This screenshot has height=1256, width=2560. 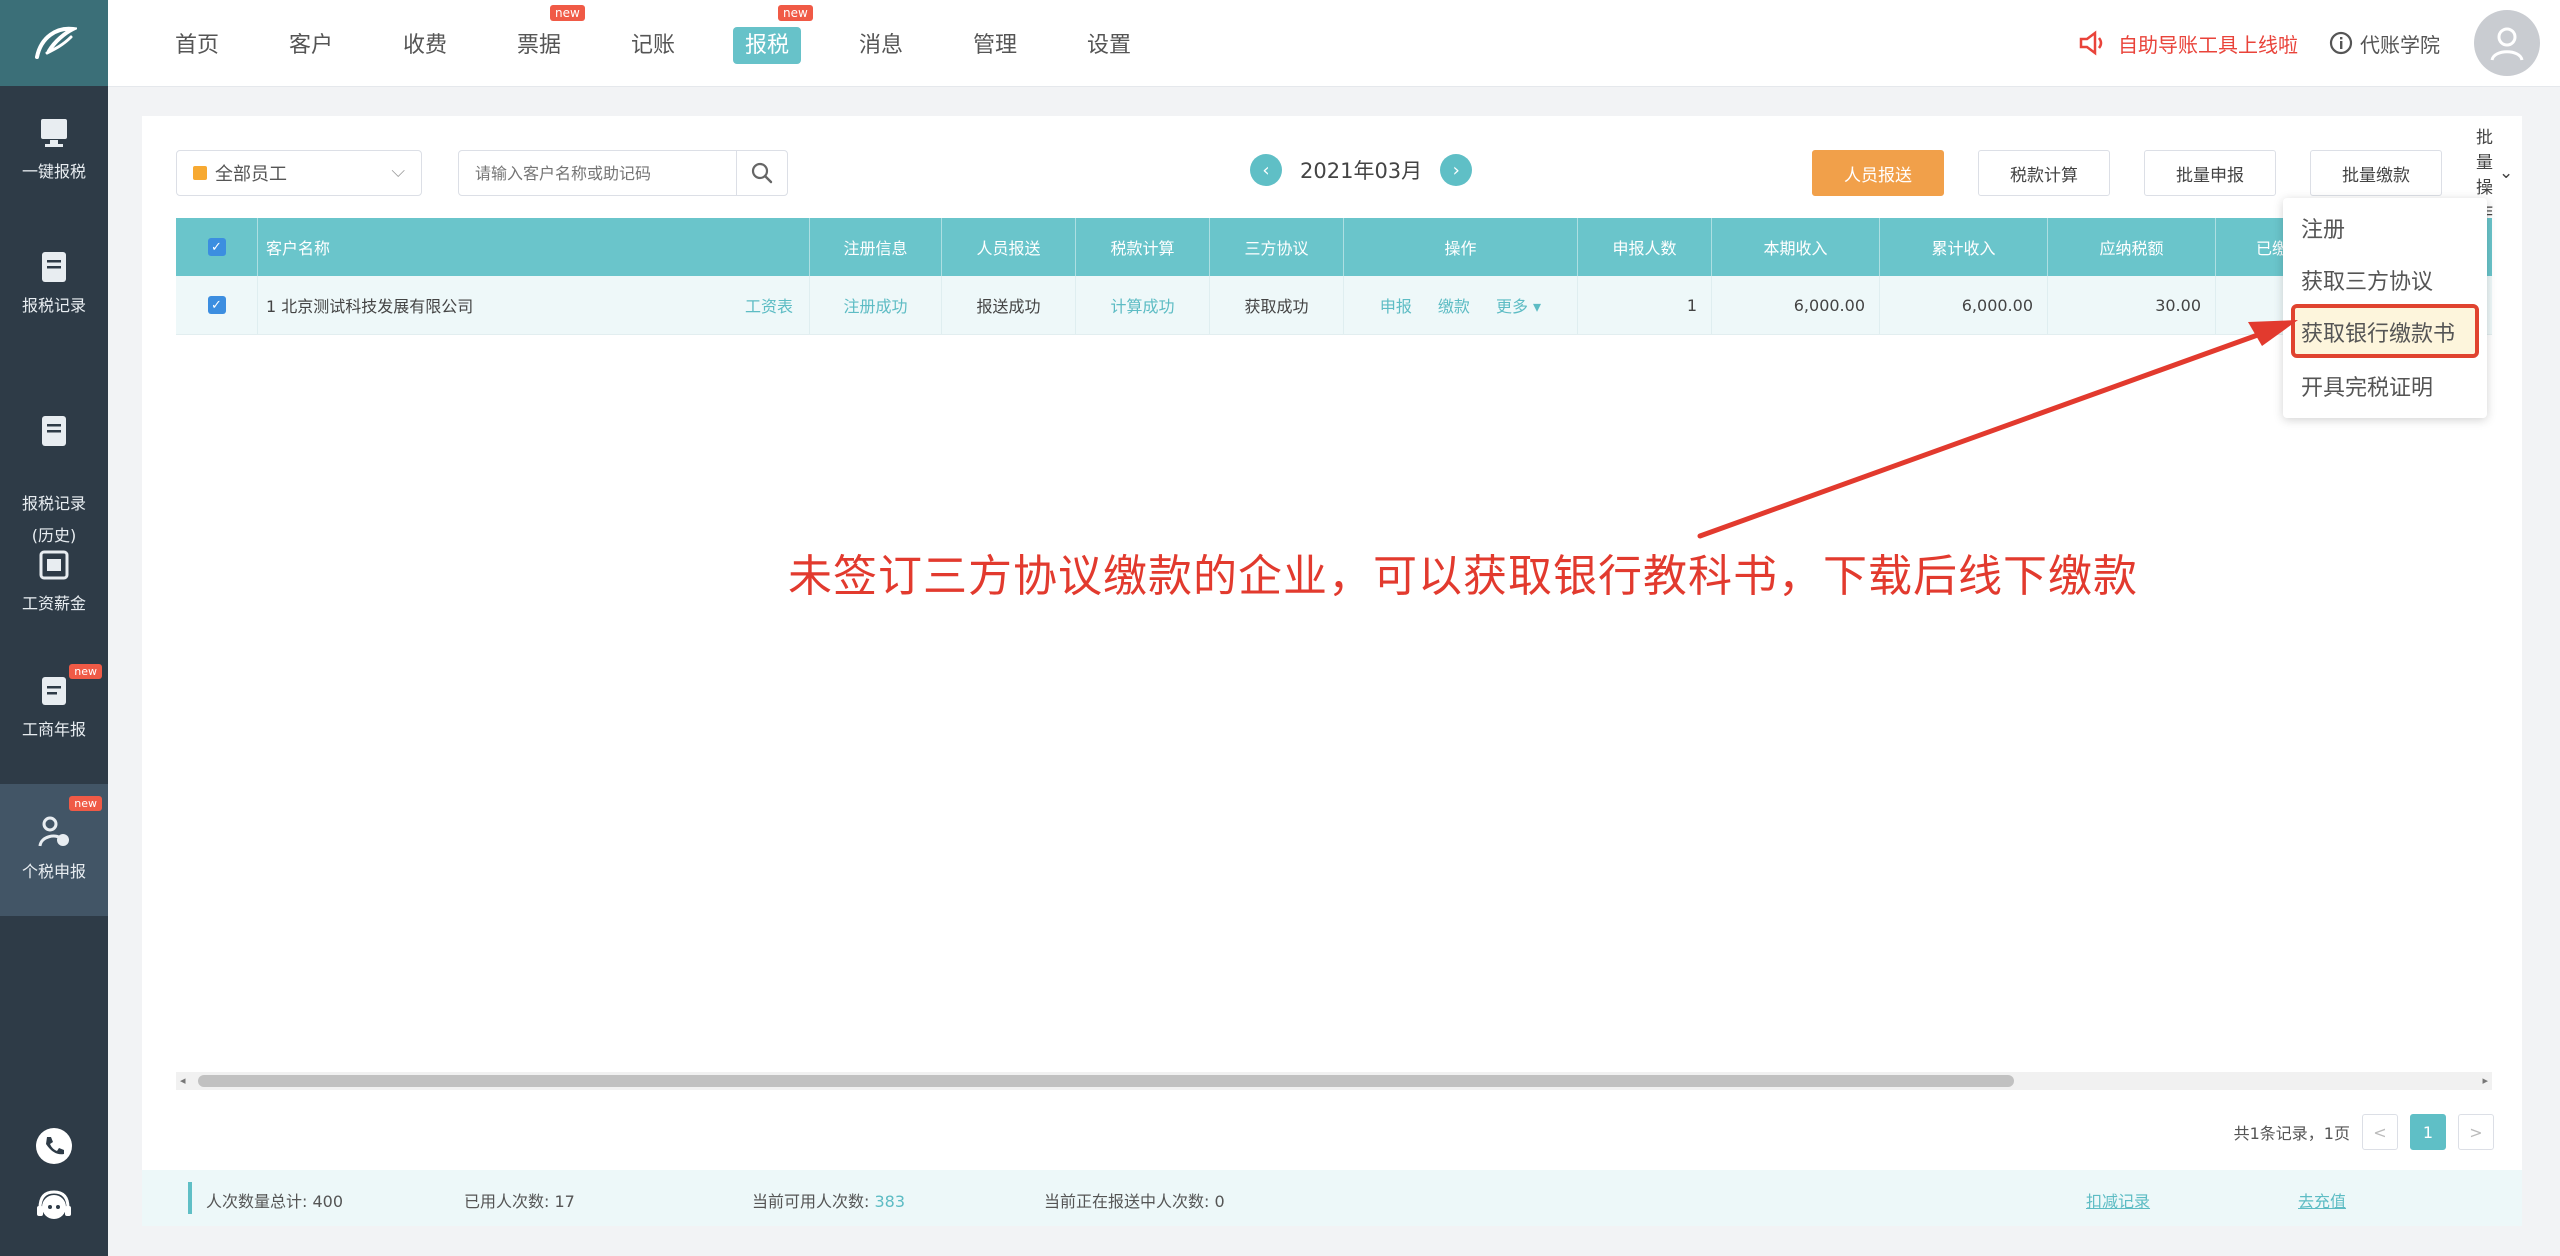 I want to click on register-status: 注册成功, so click(x=876, y=305).